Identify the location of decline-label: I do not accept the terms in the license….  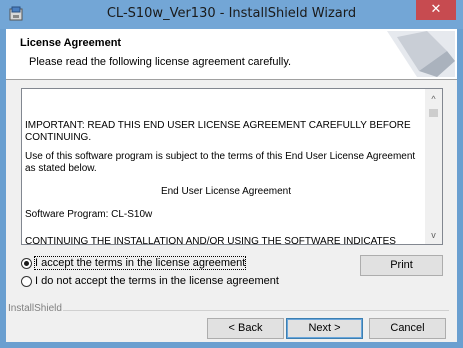
(157, 281).